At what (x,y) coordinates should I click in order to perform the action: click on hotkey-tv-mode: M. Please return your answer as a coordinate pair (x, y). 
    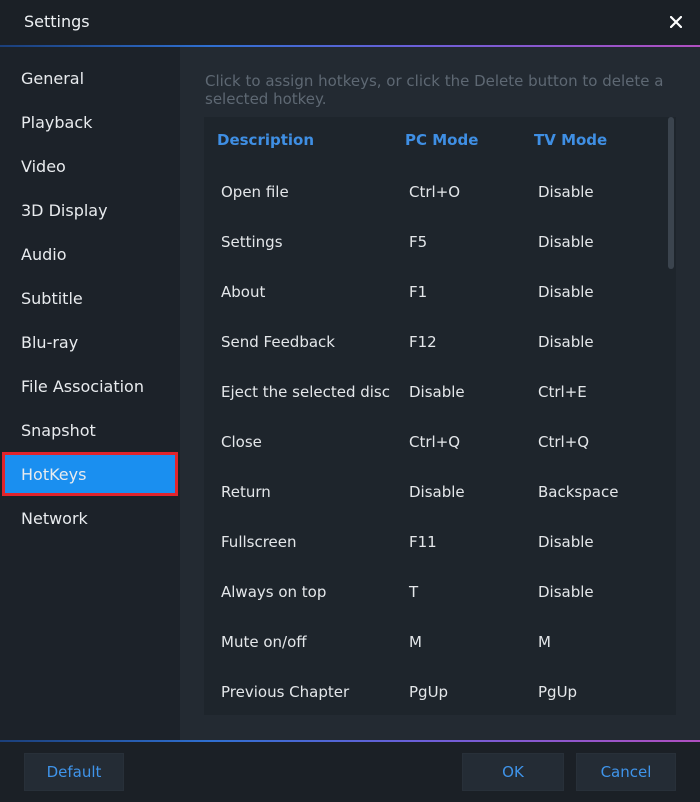
    Looking at the image, I should click on (544, 642).